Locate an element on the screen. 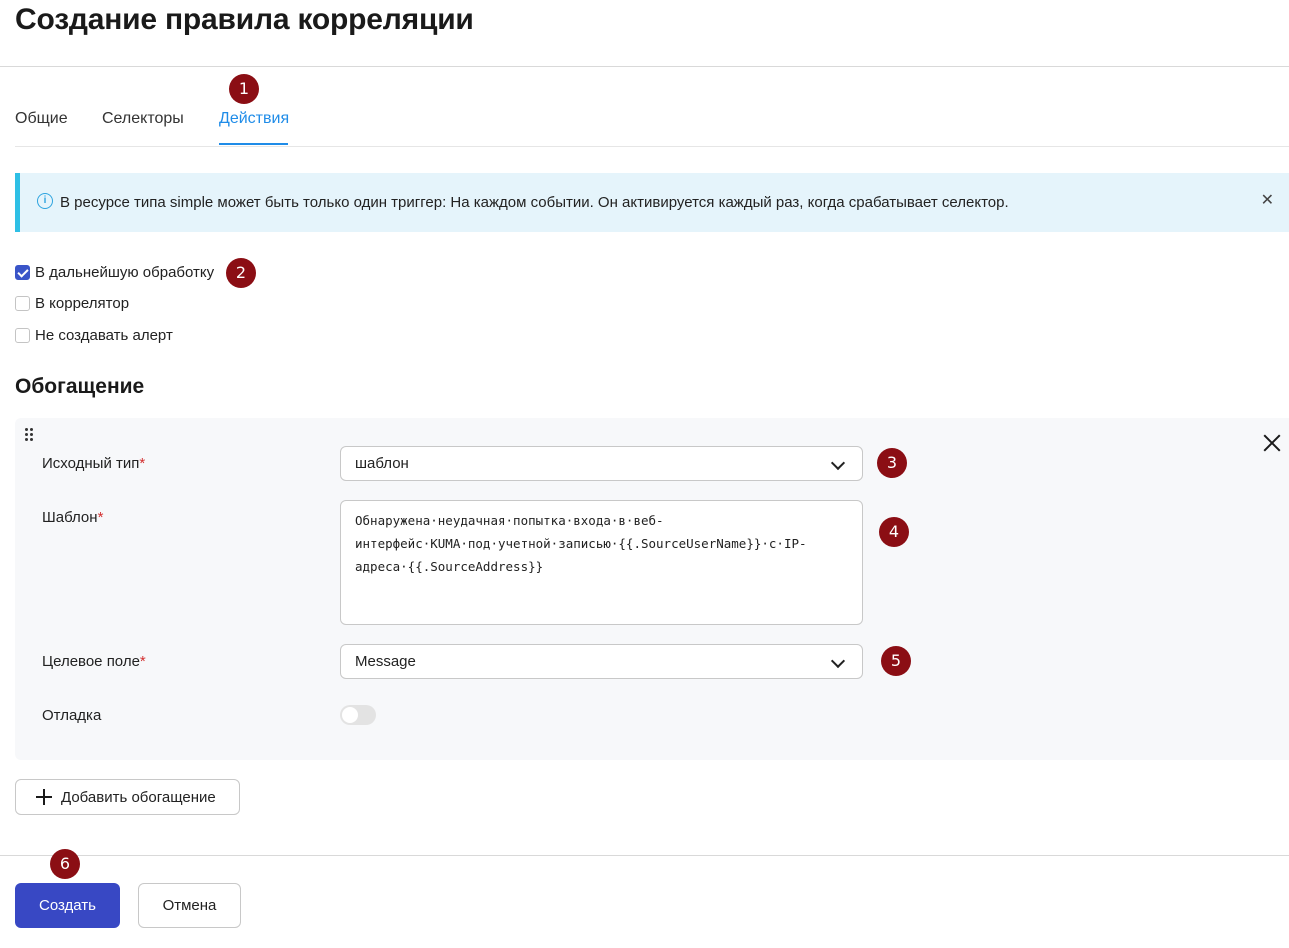 The image size is (1289, 948). cancel-button: Отмена is located at coordinates (189, 905).